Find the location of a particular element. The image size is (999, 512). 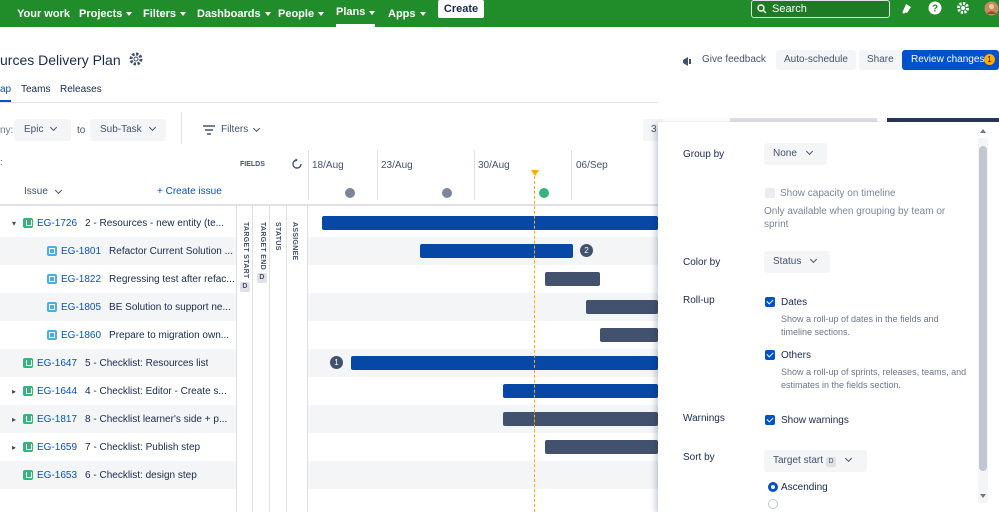

issue-title: 7 - Checklist: Publish step is located at coordinates (143, 447).